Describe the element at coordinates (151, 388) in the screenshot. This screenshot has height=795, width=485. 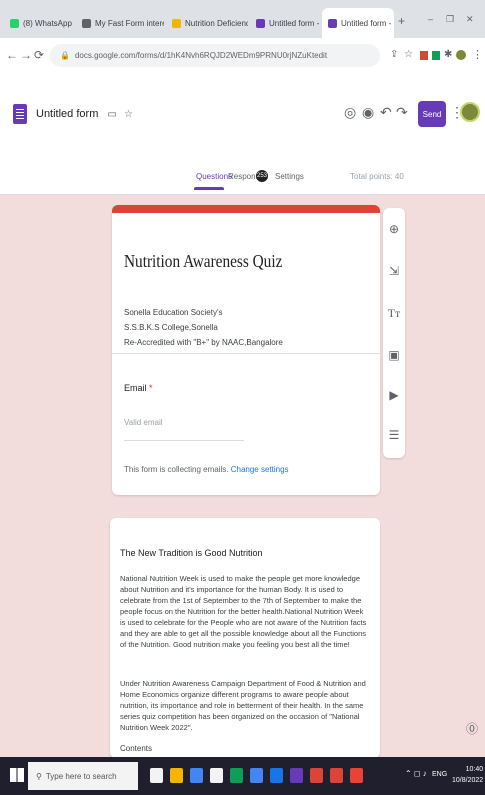
I see `required-asterisk: *` at that location.